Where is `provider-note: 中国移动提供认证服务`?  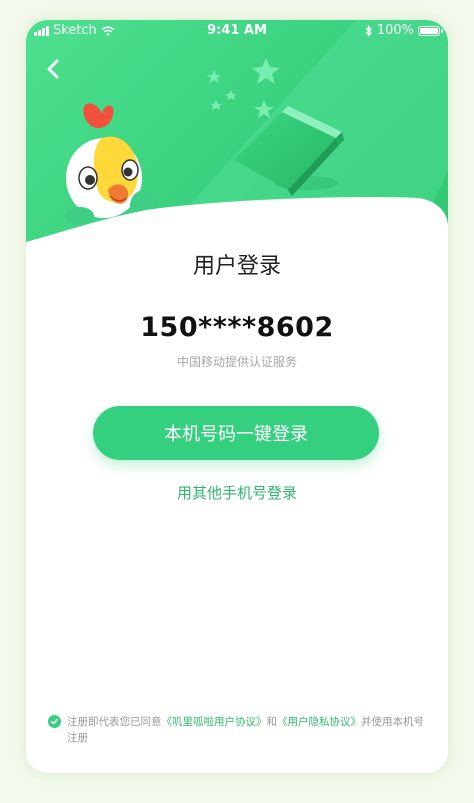 provider-note: 中国移动提供认证服务 is located at coordinates (236, 362).